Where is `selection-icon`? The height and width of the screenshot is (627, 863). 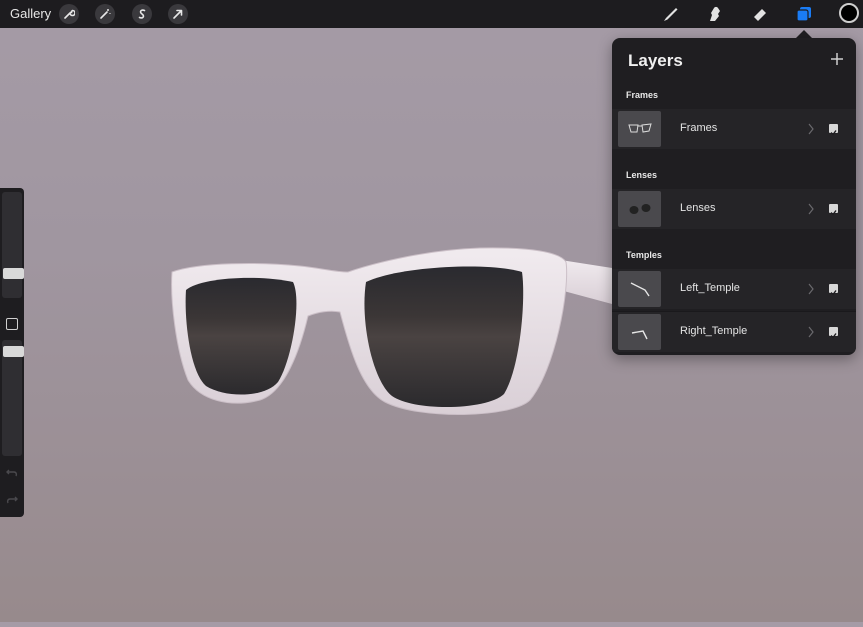
selection-icon is located at coordinates (142, 14).